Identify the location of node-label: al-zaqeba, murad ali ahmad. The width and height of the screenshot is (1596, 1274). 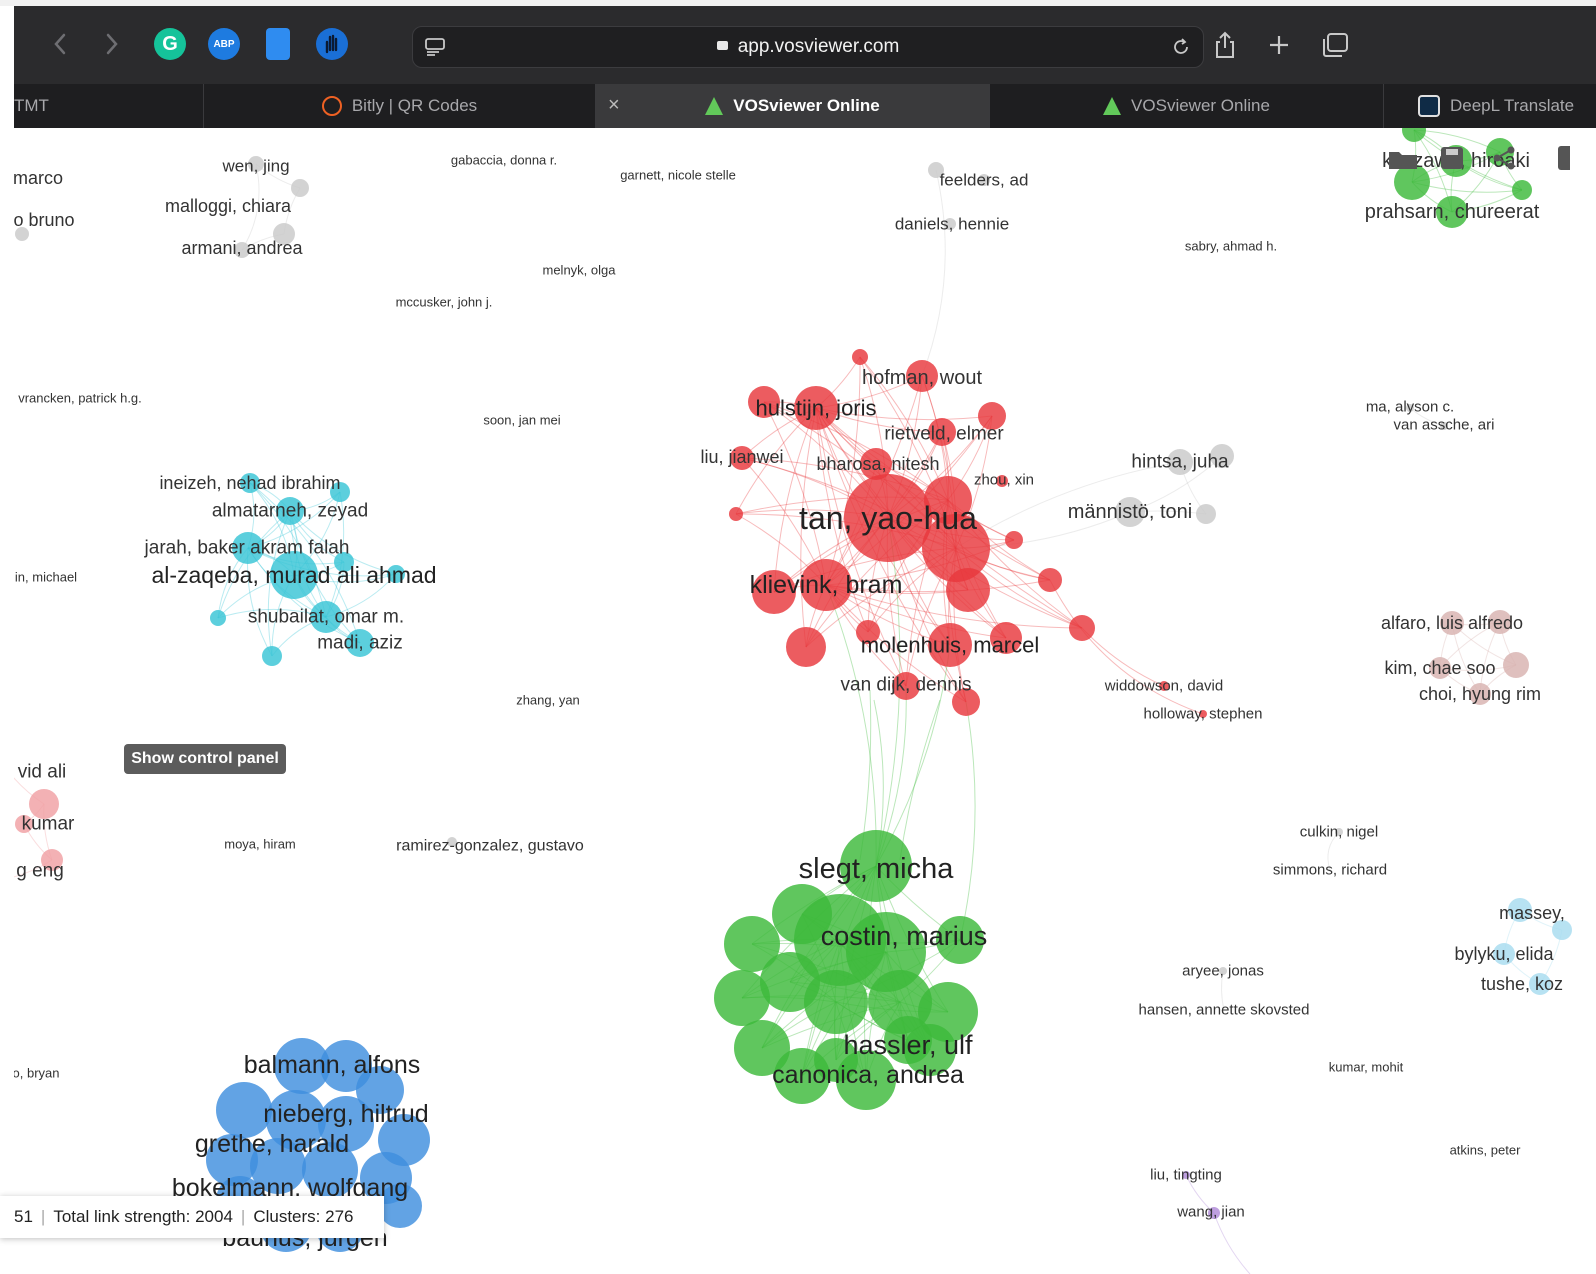
(293, 575).